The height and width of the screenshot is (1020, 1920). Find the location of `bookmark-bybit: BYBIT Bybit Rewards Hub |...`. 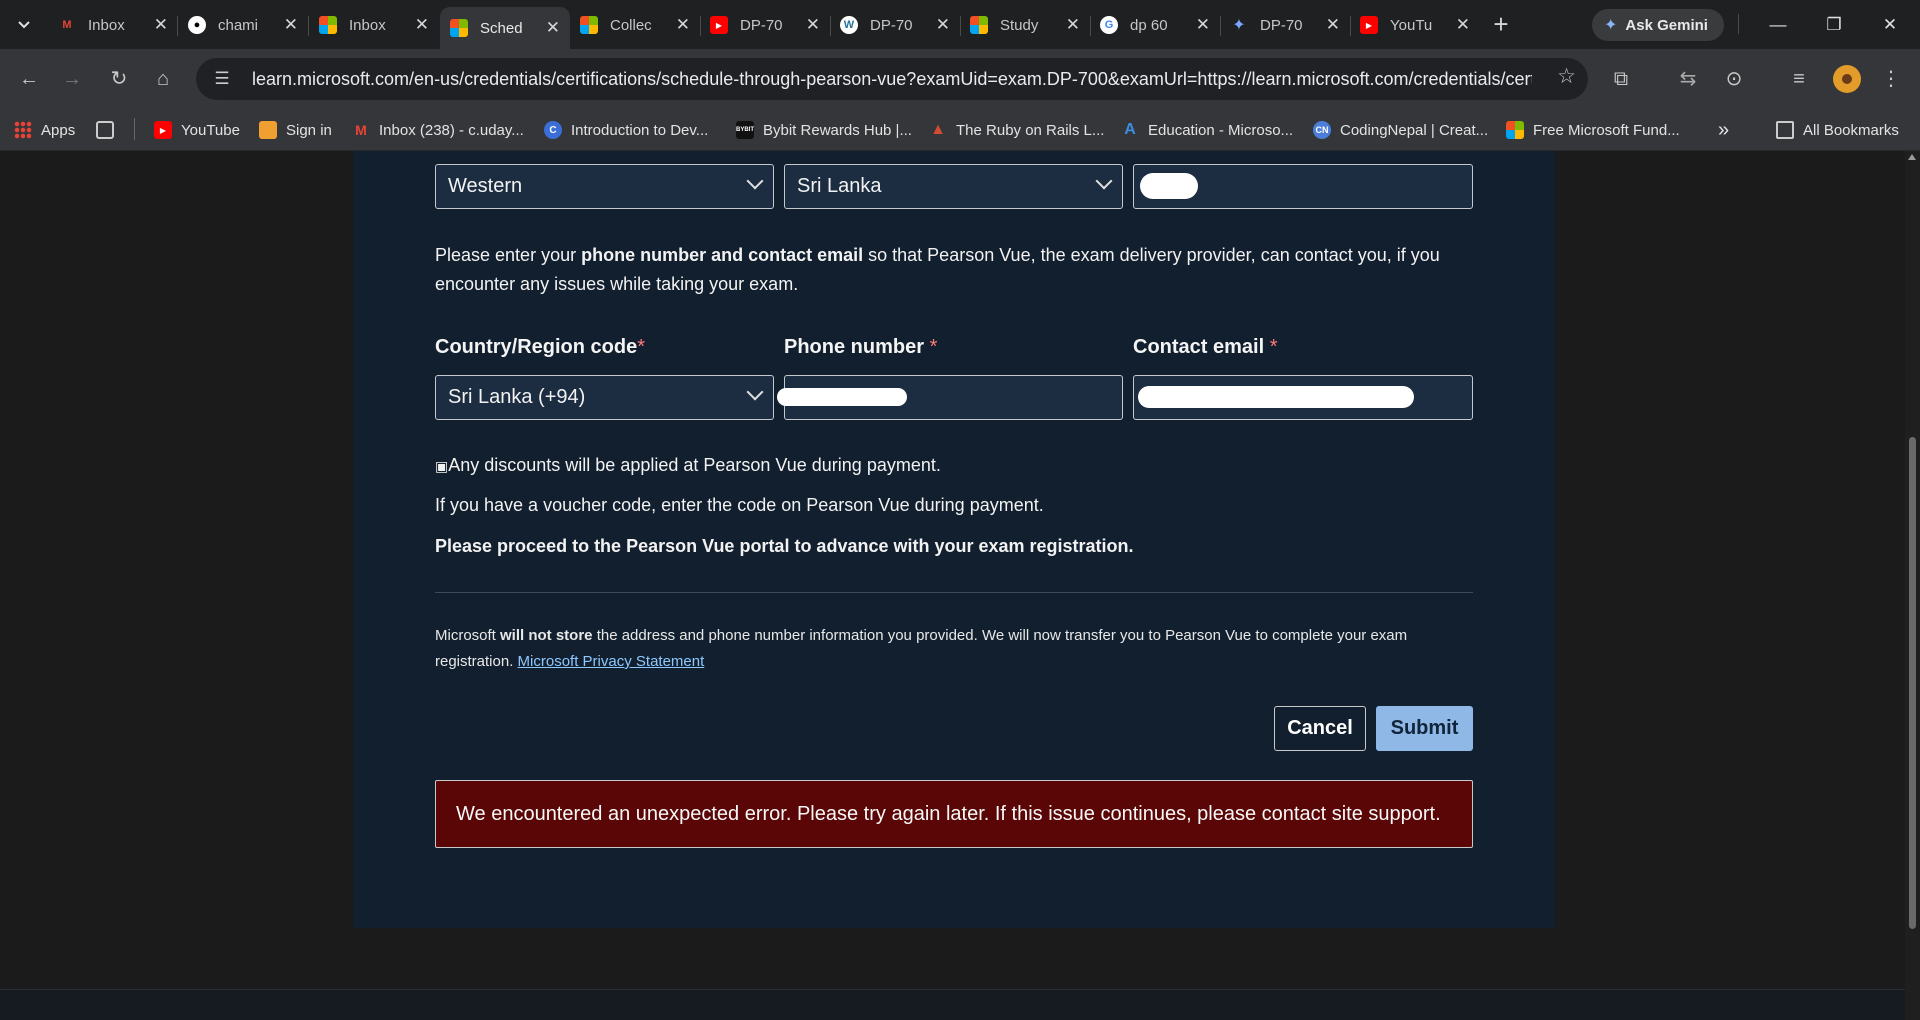

bookmark-bybit: BYBIT Bybit Rewards Hub |... is located at coordinates (824, 130).